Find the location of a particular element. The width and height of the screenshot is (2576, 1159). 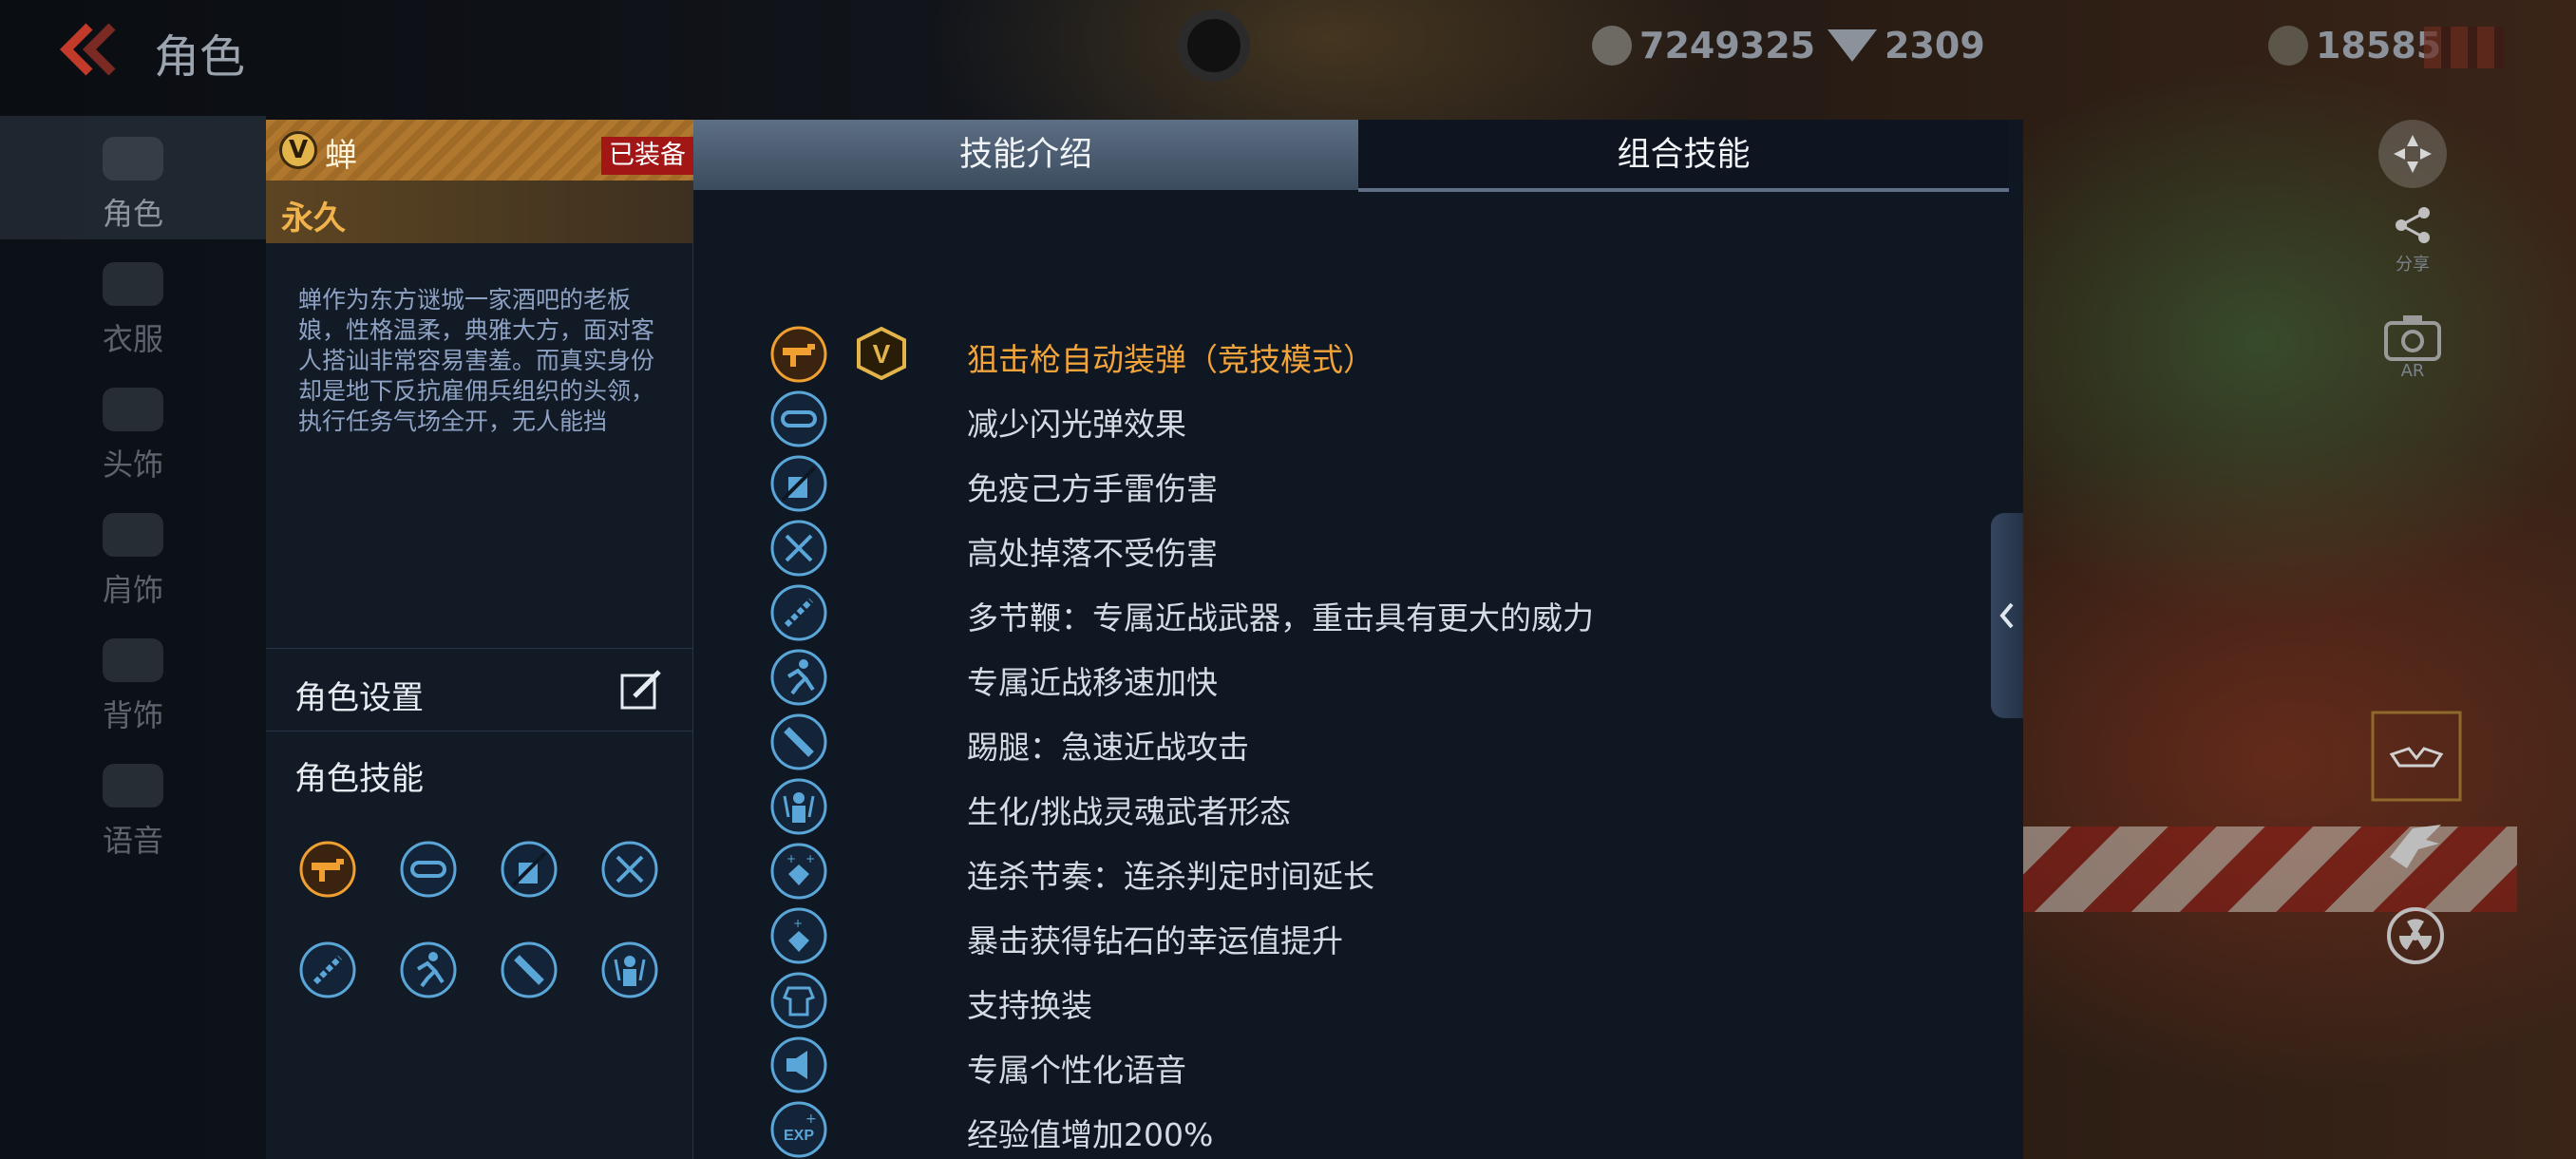

token-amount: 18585 is located at coordinates (2379, 45).